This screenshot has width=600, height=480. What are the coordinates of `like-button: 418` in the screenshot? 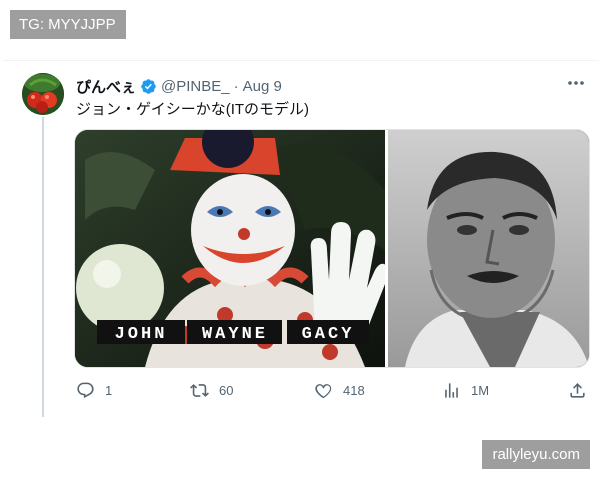 It's located at (339, 390).